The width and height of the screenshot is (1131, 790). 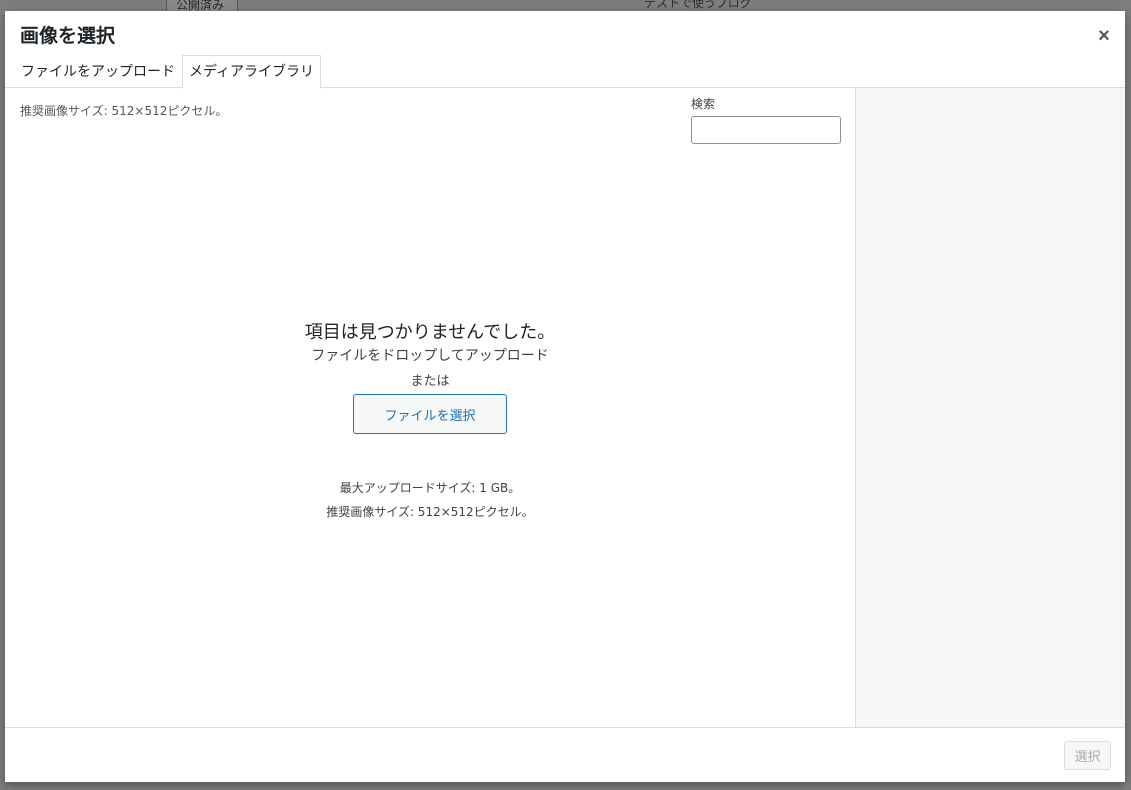 I want to click on tab-media-library: メディアライブラリ, so click(x=252, y=72).